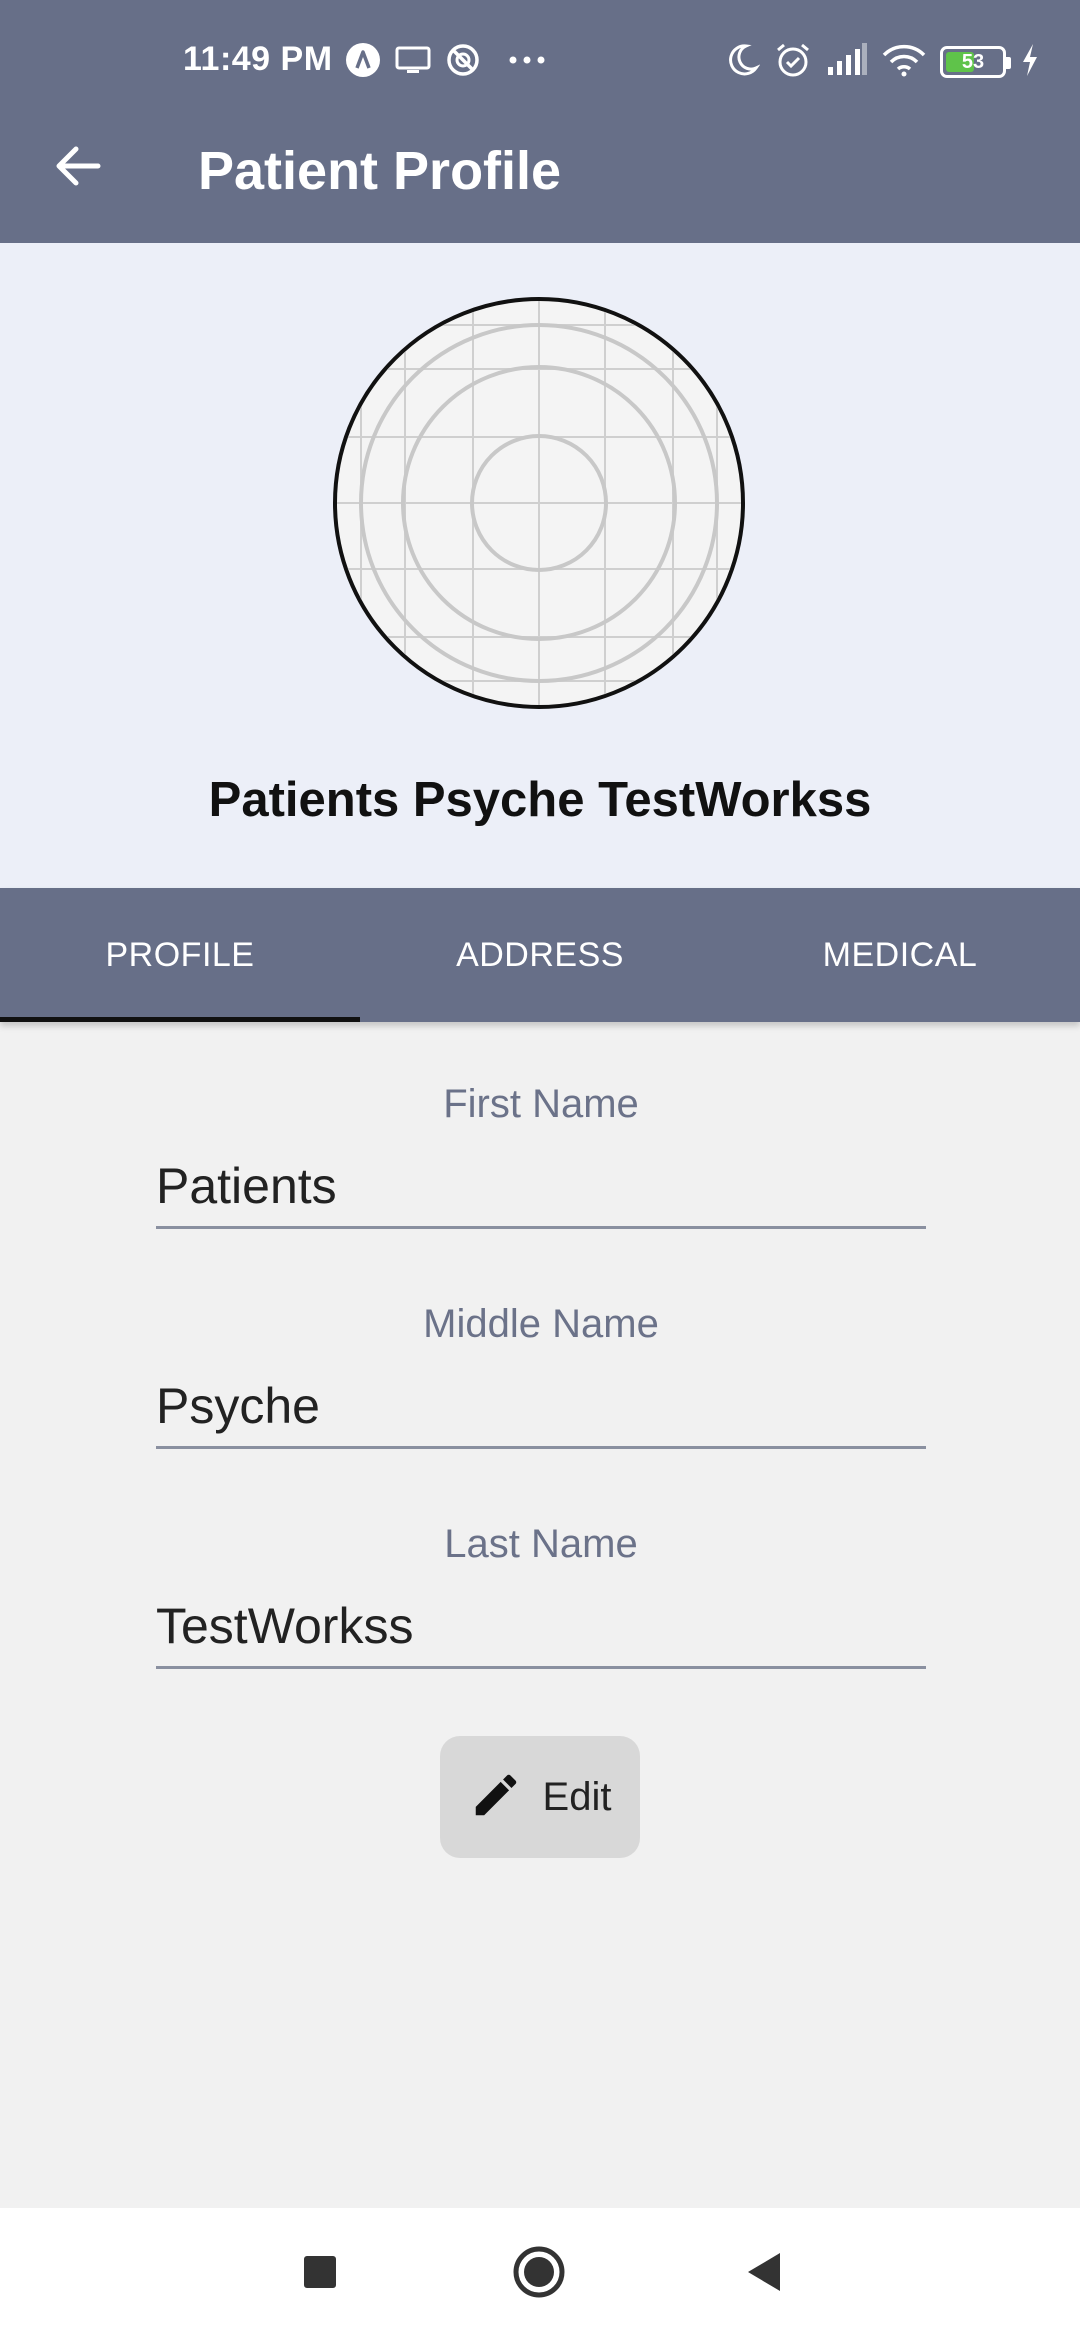 This screenshot has width=1080, height=2340. What do you see at coordinates (847, 62) in the screenshot?
I see `signal-icon` at bounding box center [847, 62].